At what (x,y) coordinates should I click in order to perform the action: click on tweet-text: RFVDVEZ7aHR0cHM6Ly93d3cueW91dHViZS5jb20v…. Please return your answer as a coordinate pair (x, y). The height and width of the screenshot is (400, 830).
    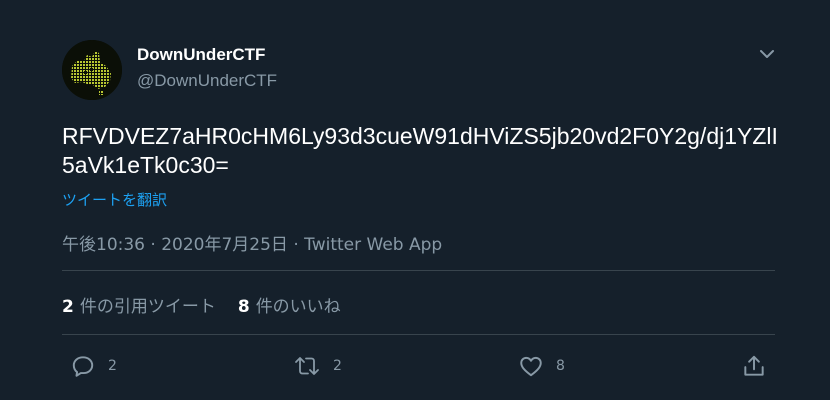
    Looking at the image, I should click on (420, 150).